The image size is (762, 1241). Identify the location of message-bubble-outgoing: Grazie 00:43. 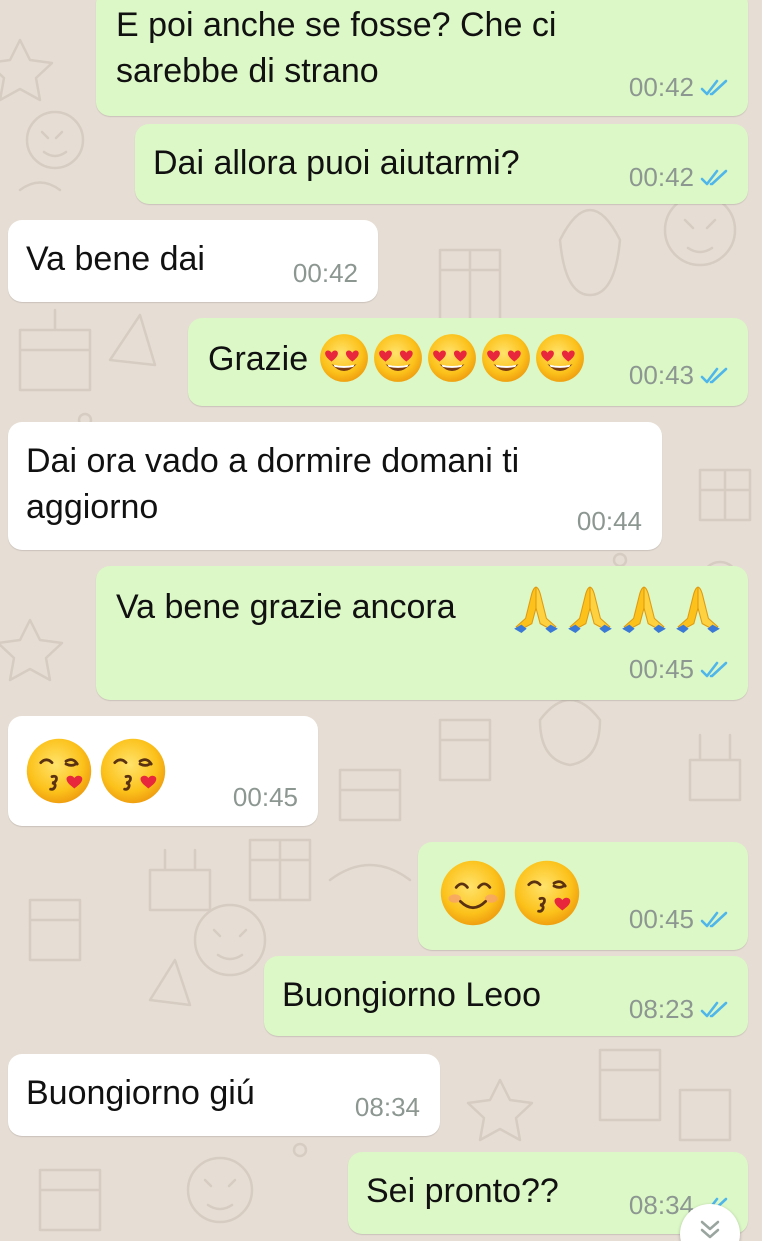
(468, 362).